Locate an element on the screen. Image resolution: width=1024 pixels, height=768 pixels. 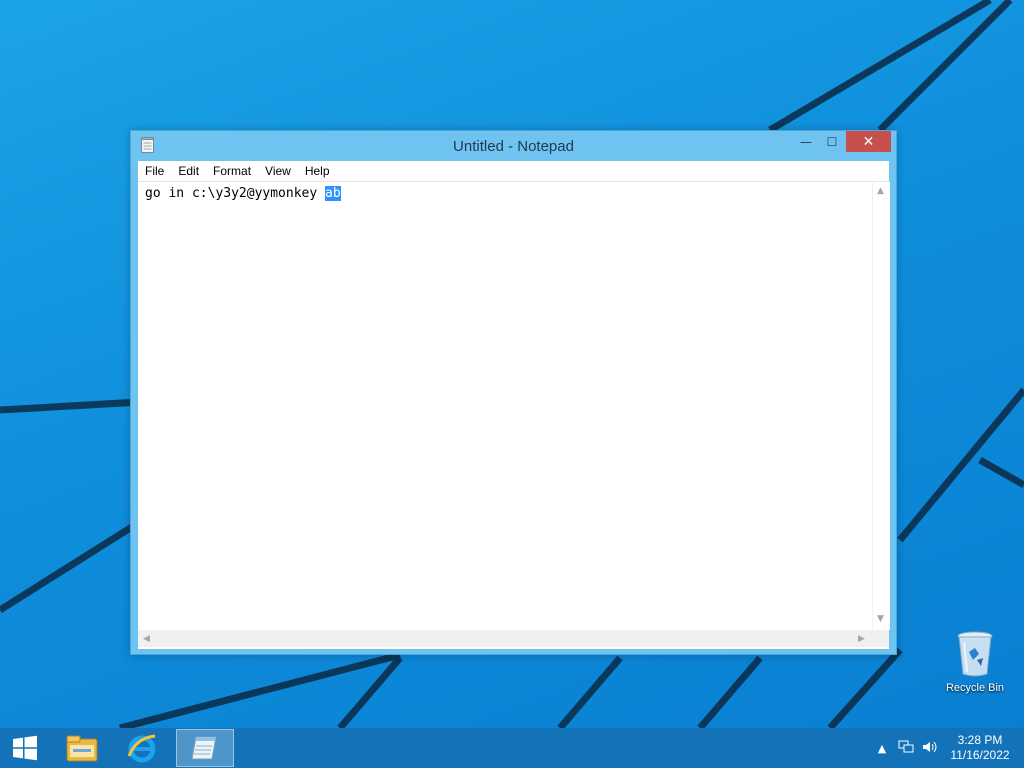
menu-format: Format is located at coordinates (232, 171).